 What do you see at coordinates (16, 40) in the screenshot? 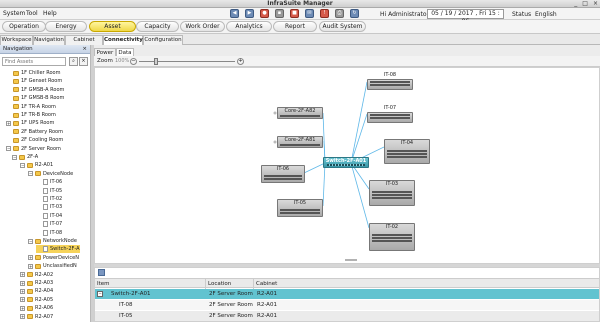
I see `tab-workspace: Workspace` at bounding box center [16, 40].